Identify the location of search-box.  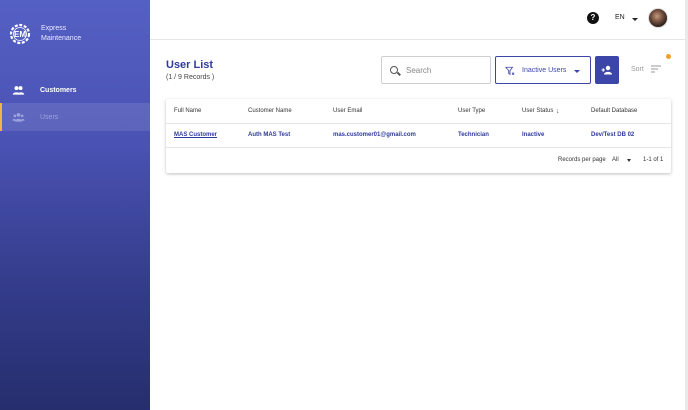
(436, 70).